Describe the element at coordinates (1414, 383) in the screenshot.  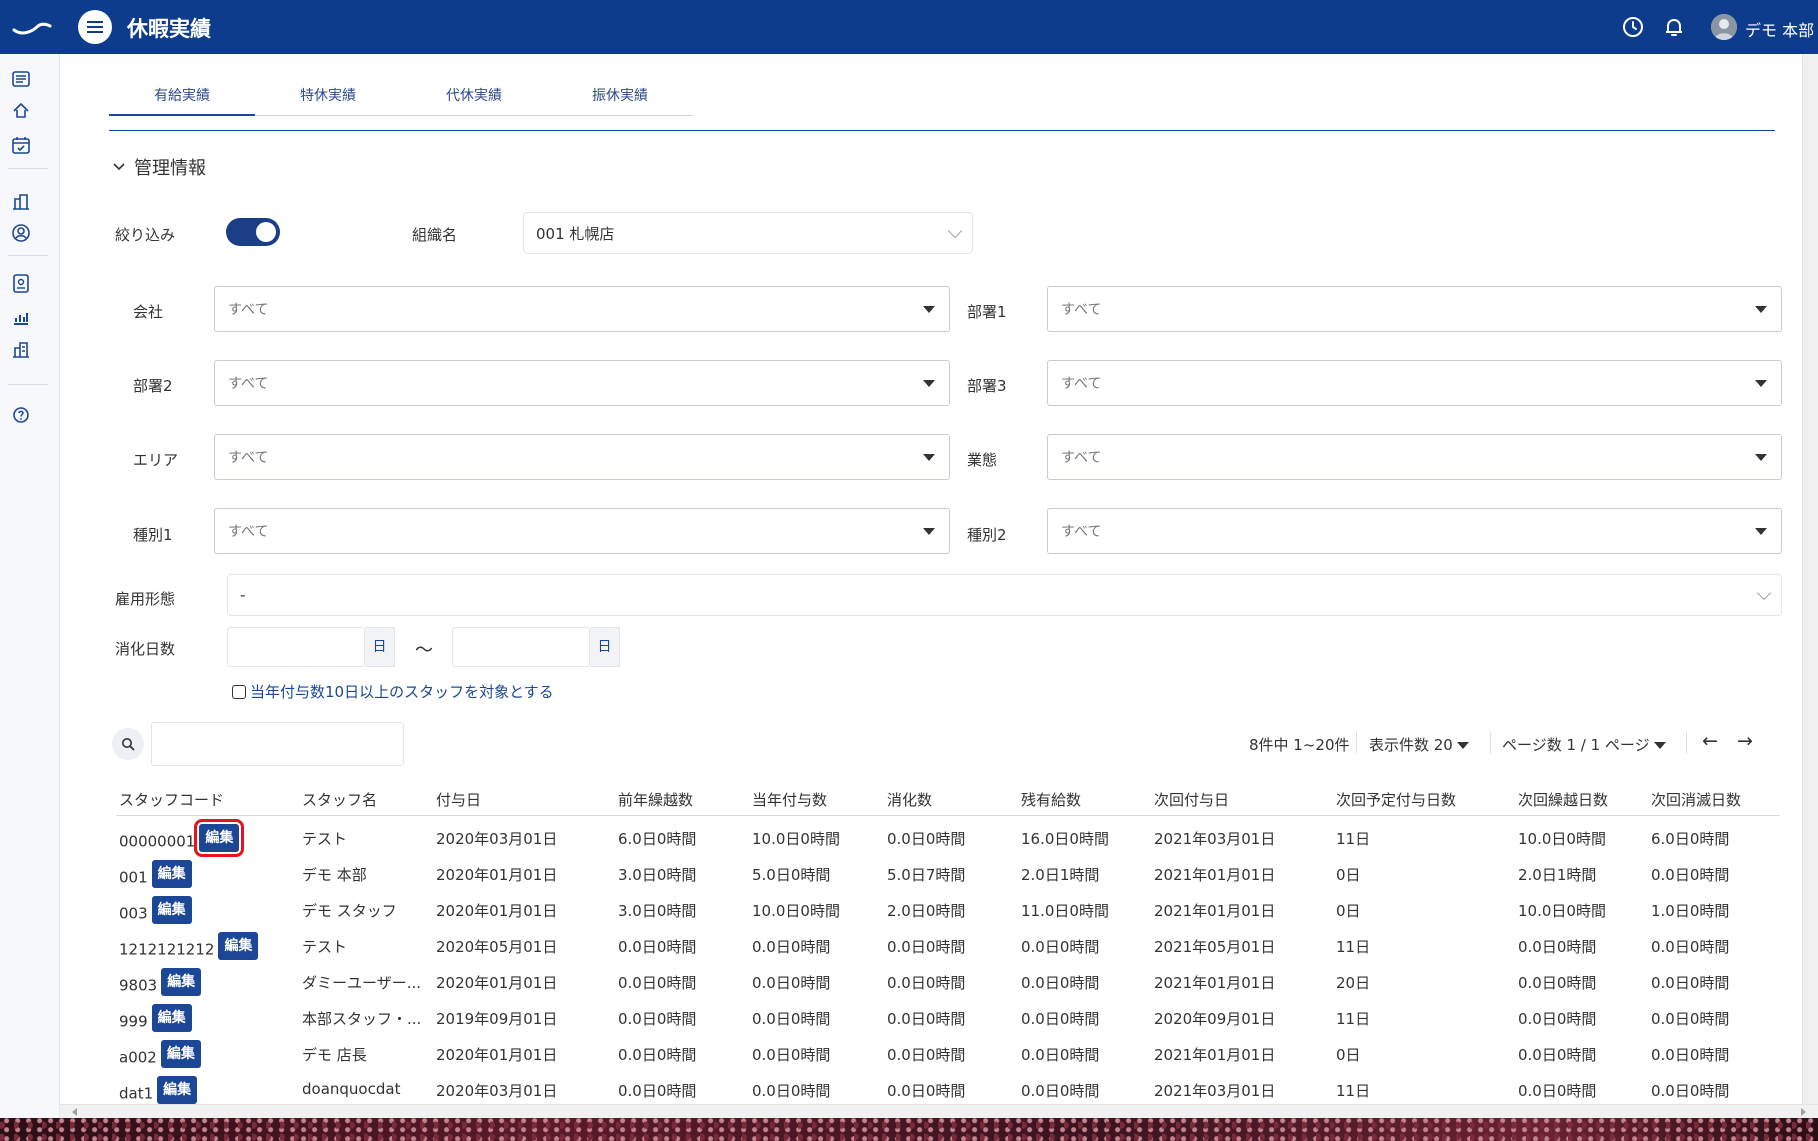
I see `dept3-select: すべて` at that location.